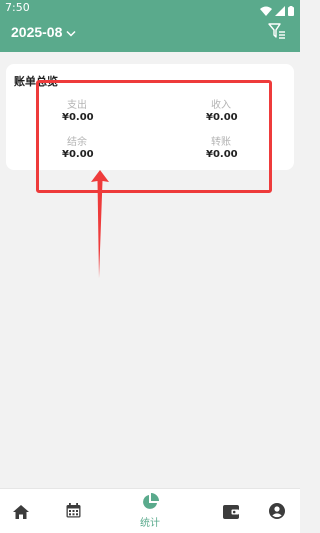 The width and height of the screenshot is (320, 533). I want to click on wifi-icon, so click(266, 10).